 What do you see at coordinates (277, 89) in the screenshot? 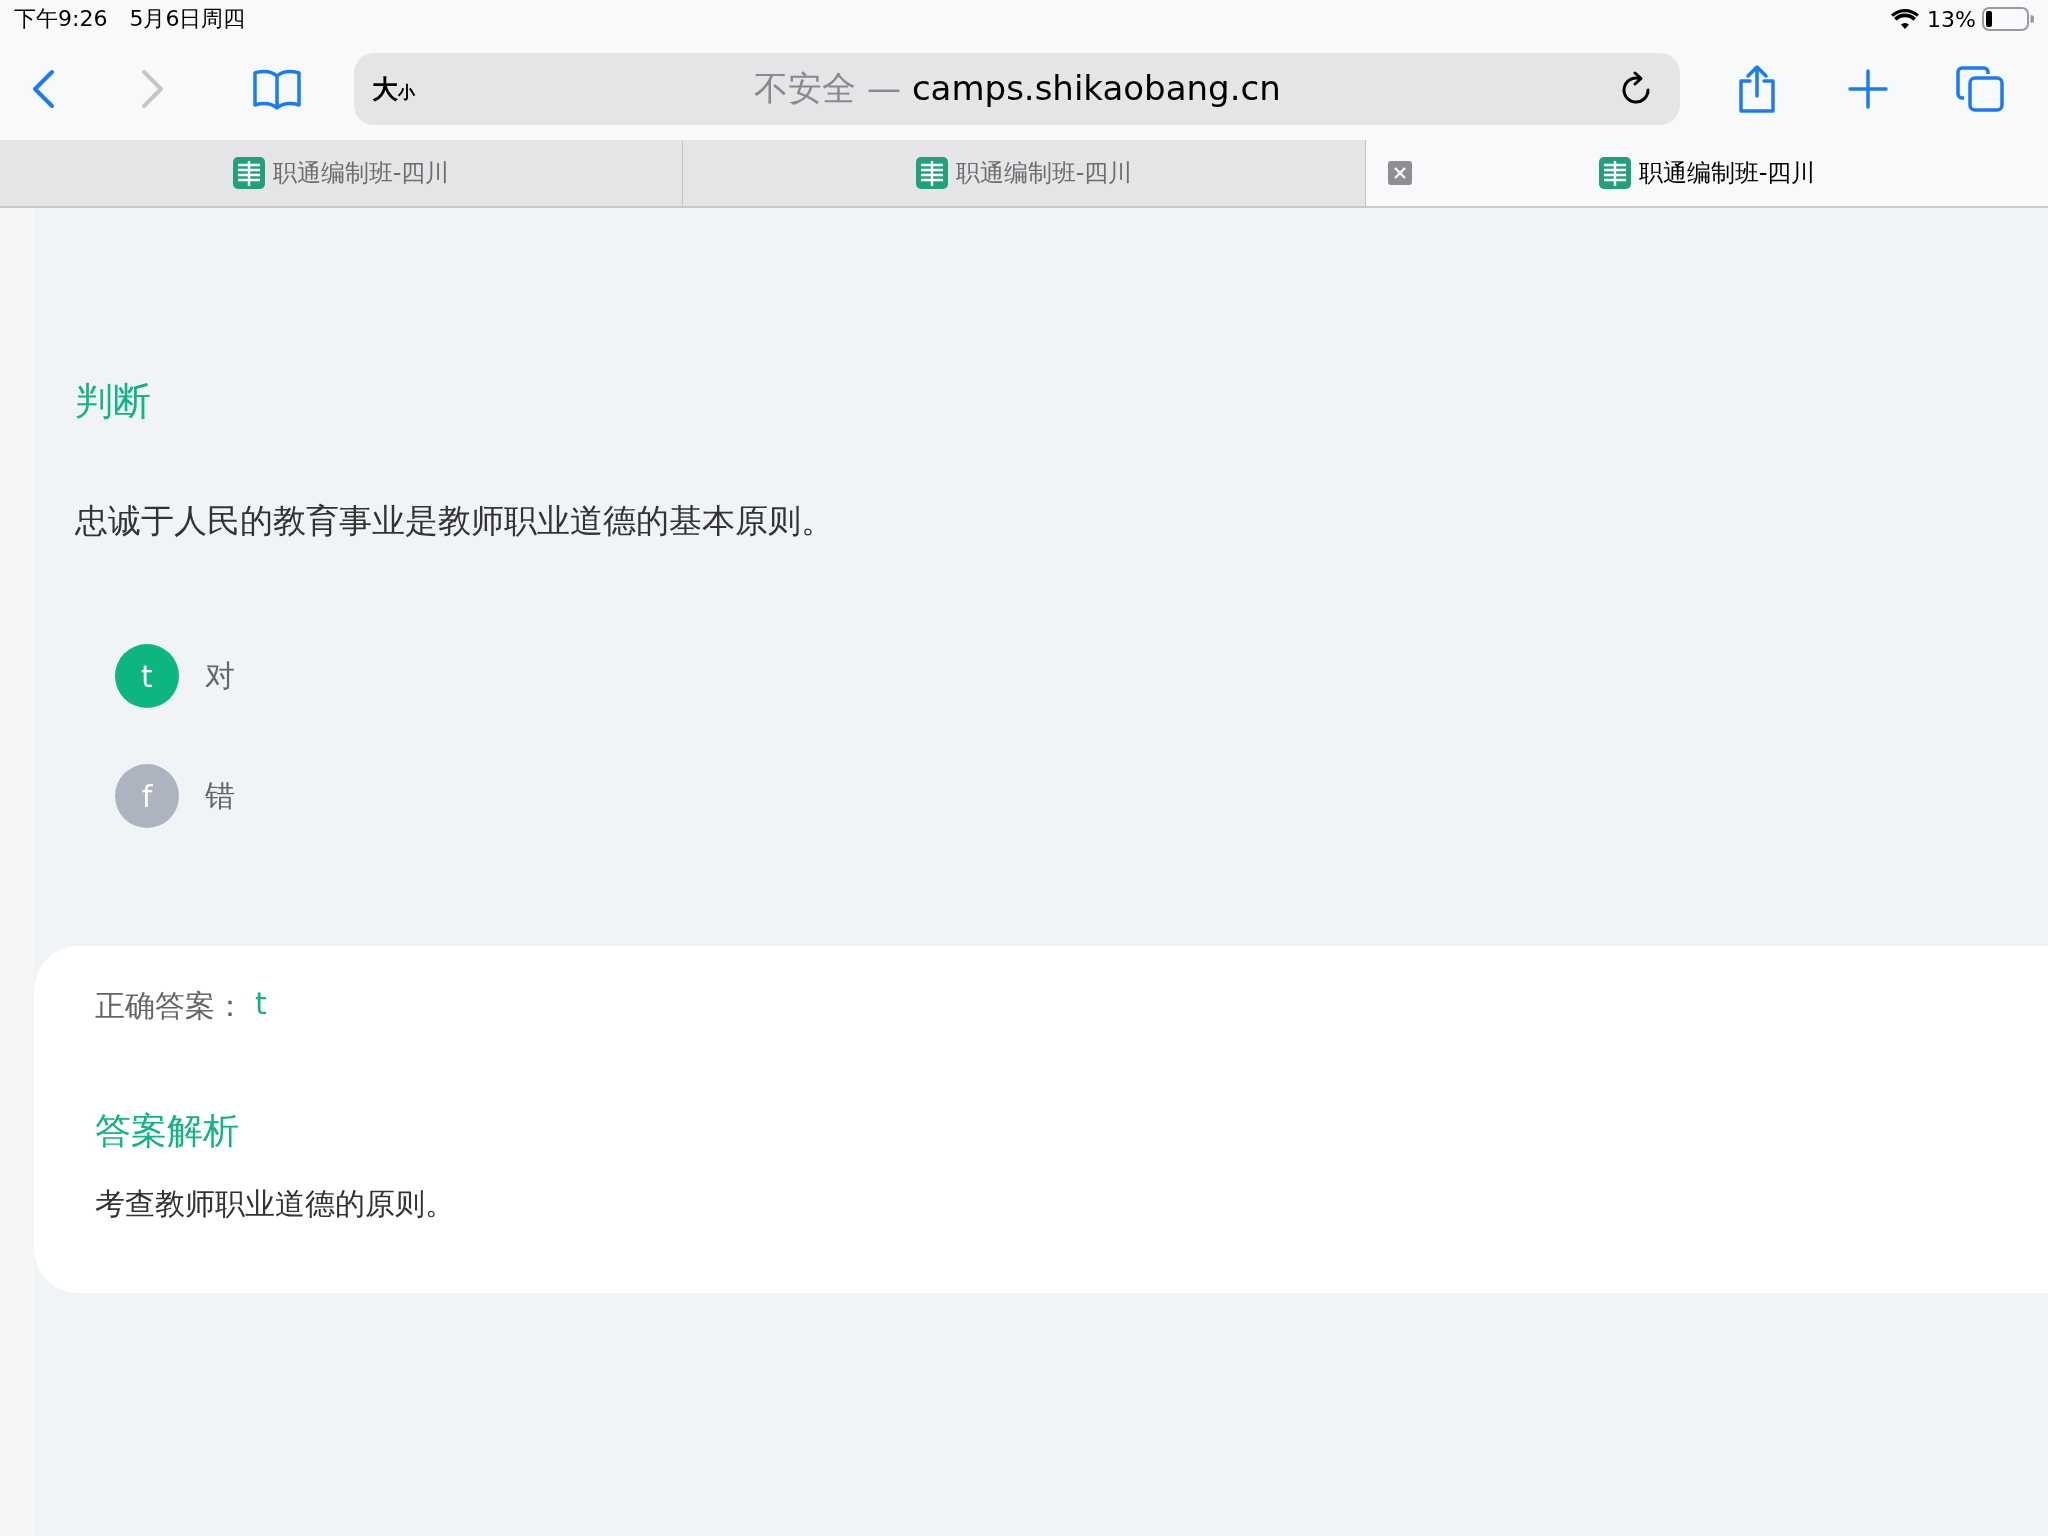
I see `bookmarks-button` at bounding box center [277, 89].